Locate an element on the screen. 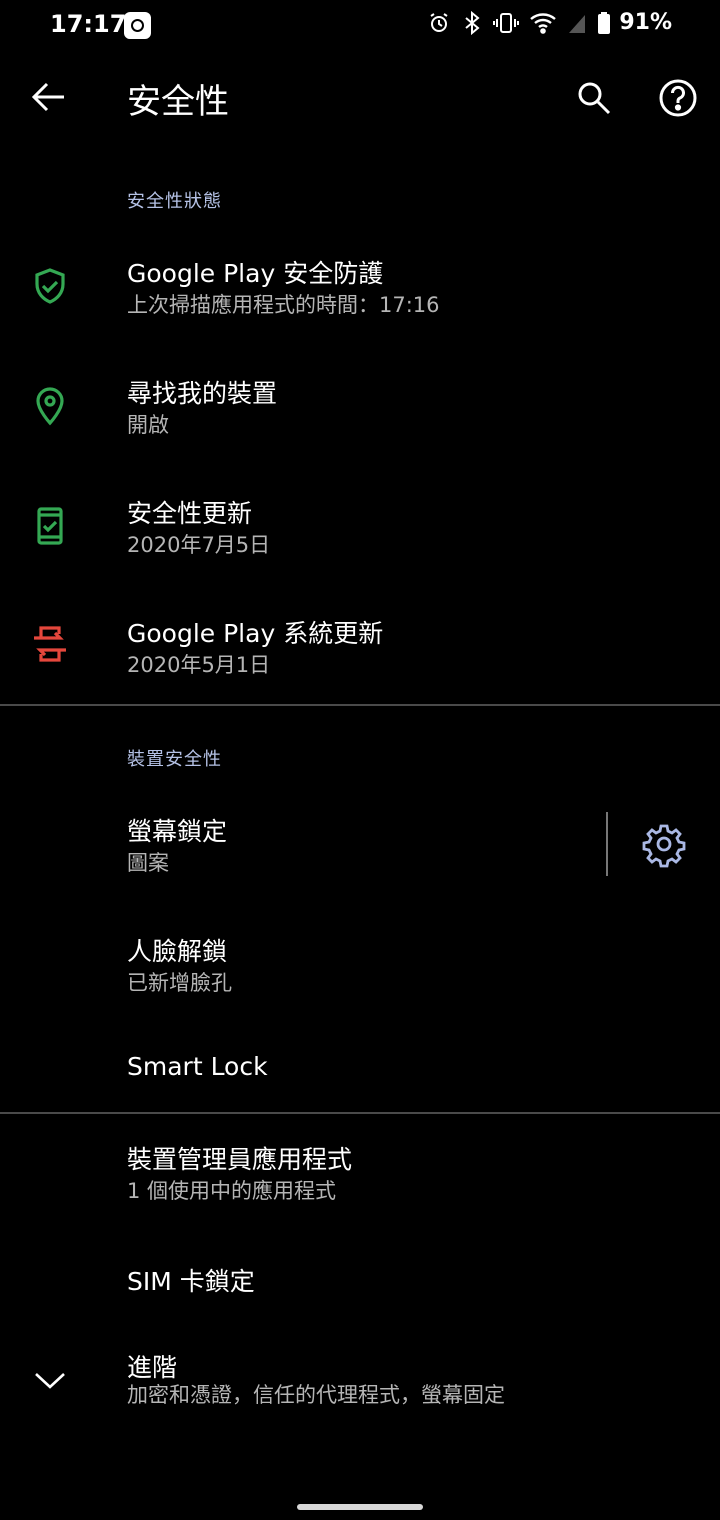 The image size is (720, 1520). status-bar: 17:17 91% is located at coordinates (360, 26).